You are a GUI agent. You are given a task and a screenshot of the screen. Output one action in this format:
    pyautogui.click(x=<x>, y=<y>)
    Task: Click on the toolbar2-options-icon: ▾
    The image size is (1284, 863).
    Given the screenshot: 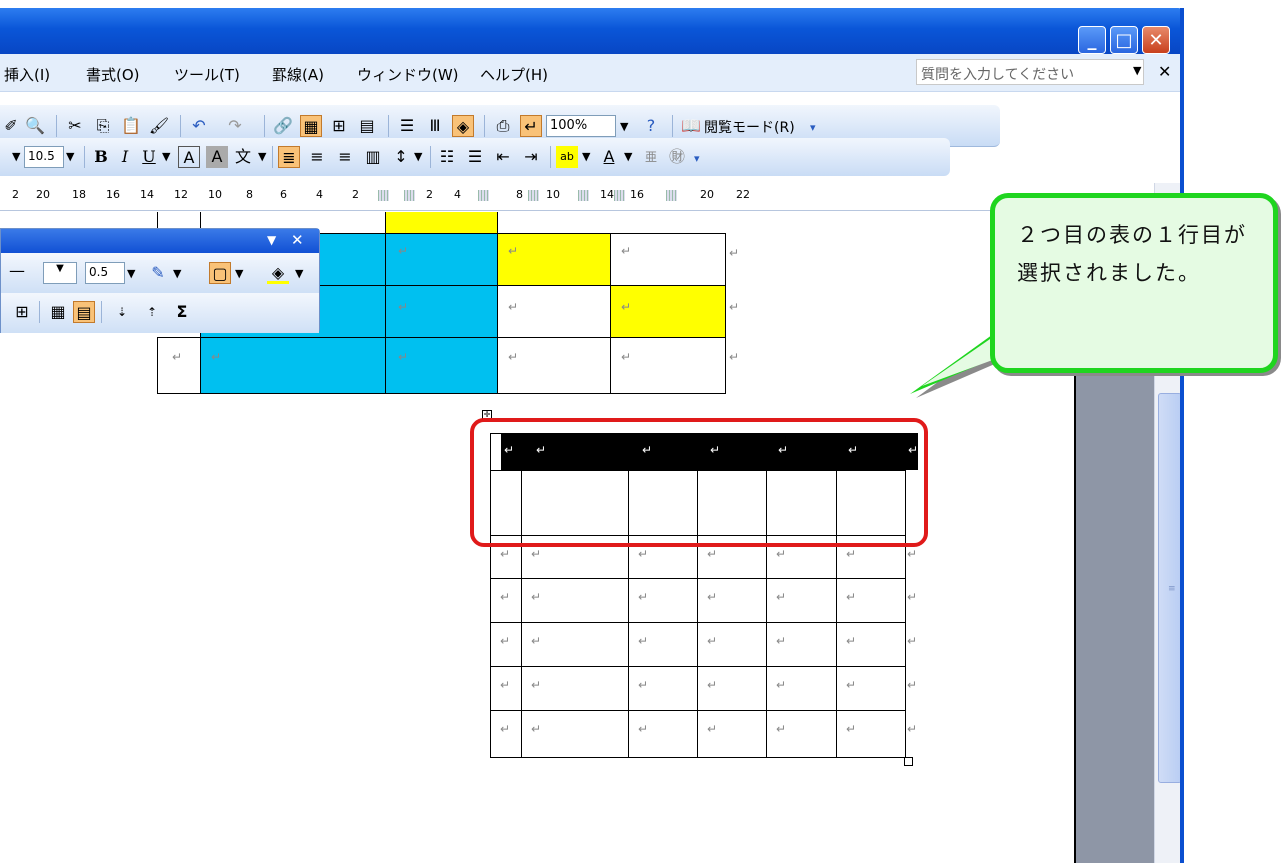 What is the action you would take?
    pyautogui.click(x=697, y=158)
    